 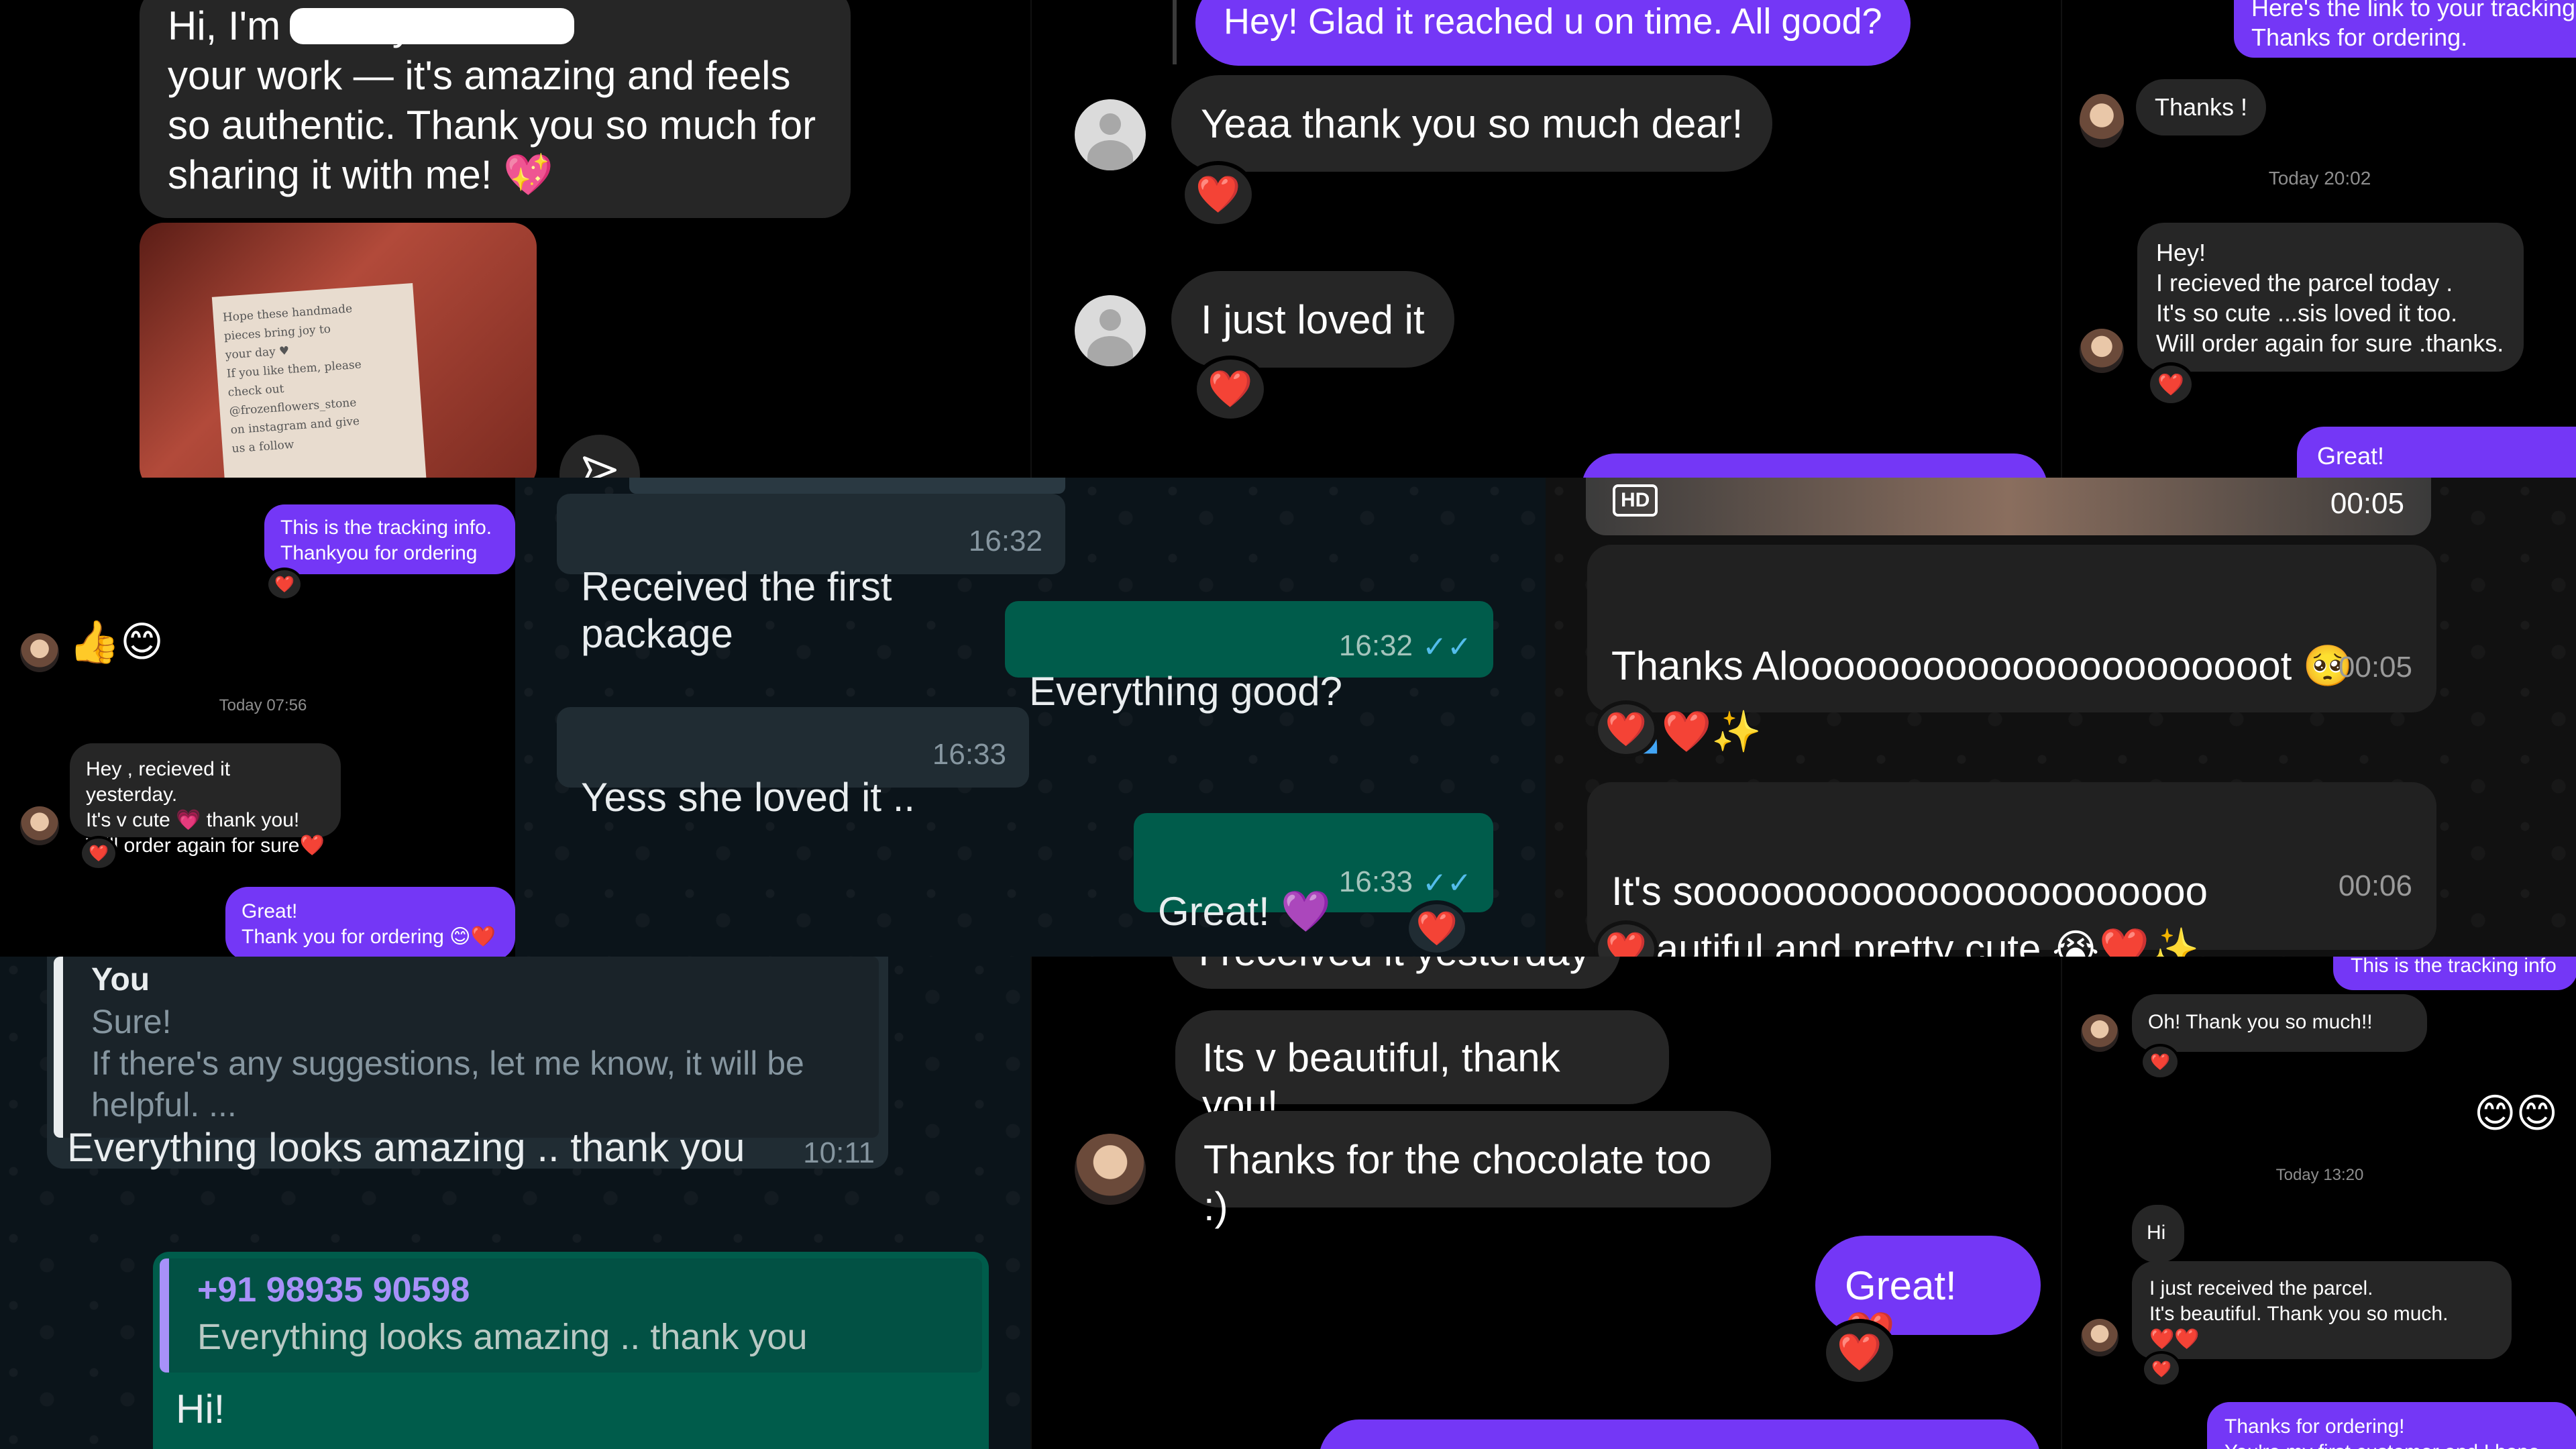 I want to click on message-bubble-out: Great!, so click(x=2436, y=452).